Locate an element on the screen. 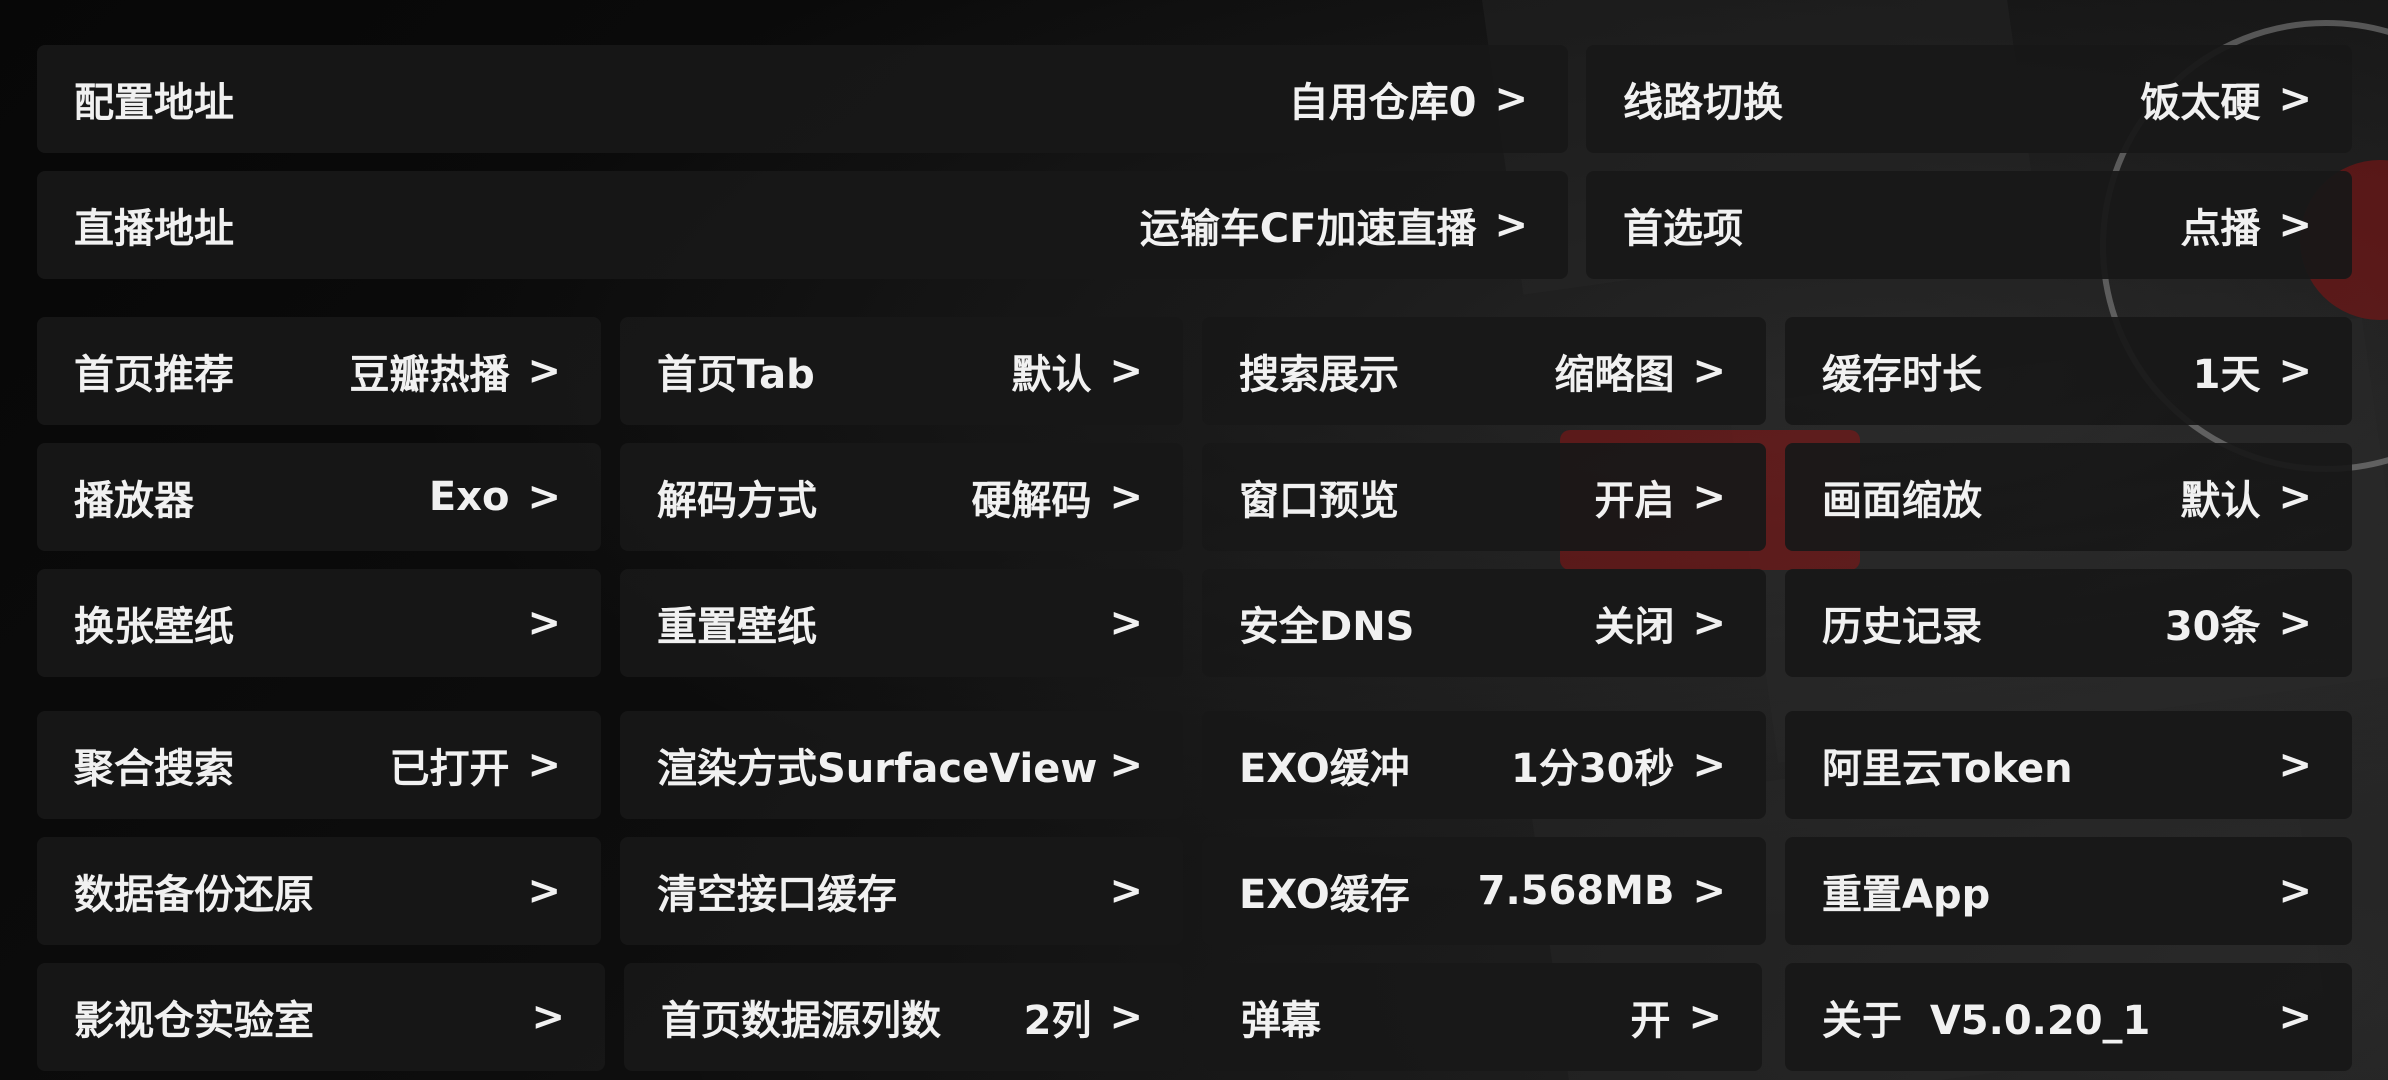 The image size is (2388, 1080). setting-item: 配置地址 自用仓库0 > is located at coordinates (802, 99).